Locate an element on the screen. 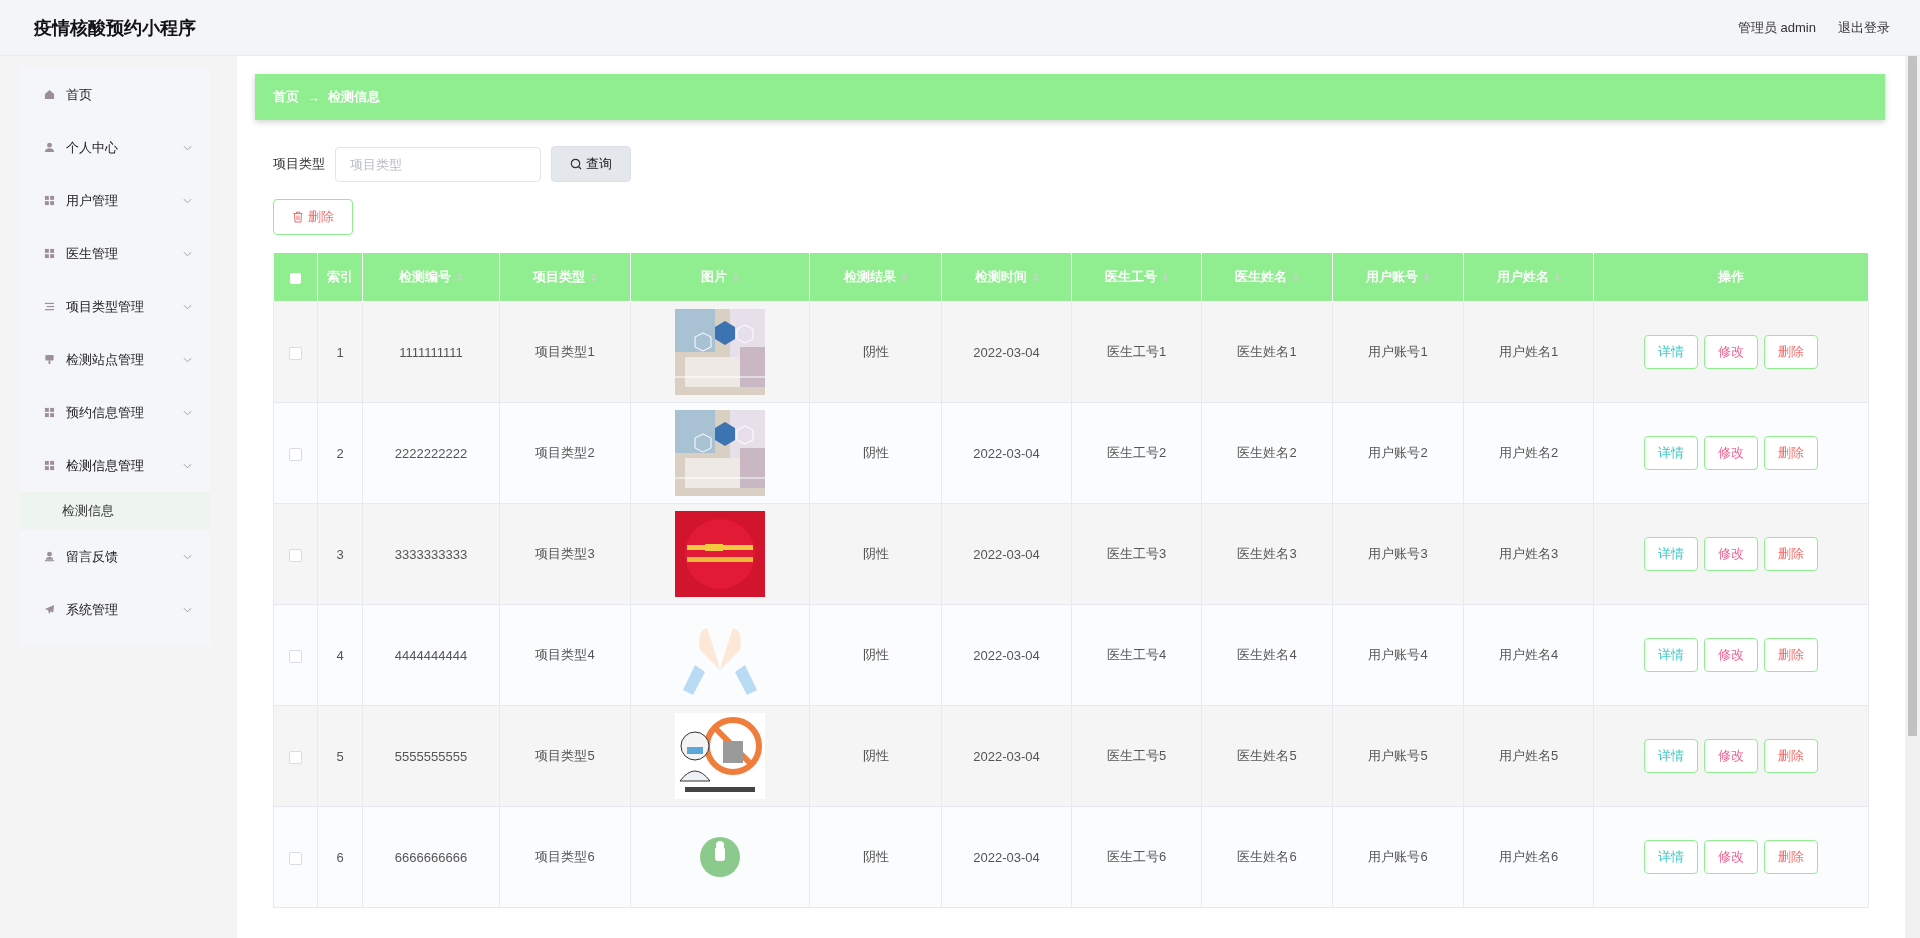 The width and height of the screenshot is (1920, 938). column-header: 索引 is located at coordinates (340, 277).